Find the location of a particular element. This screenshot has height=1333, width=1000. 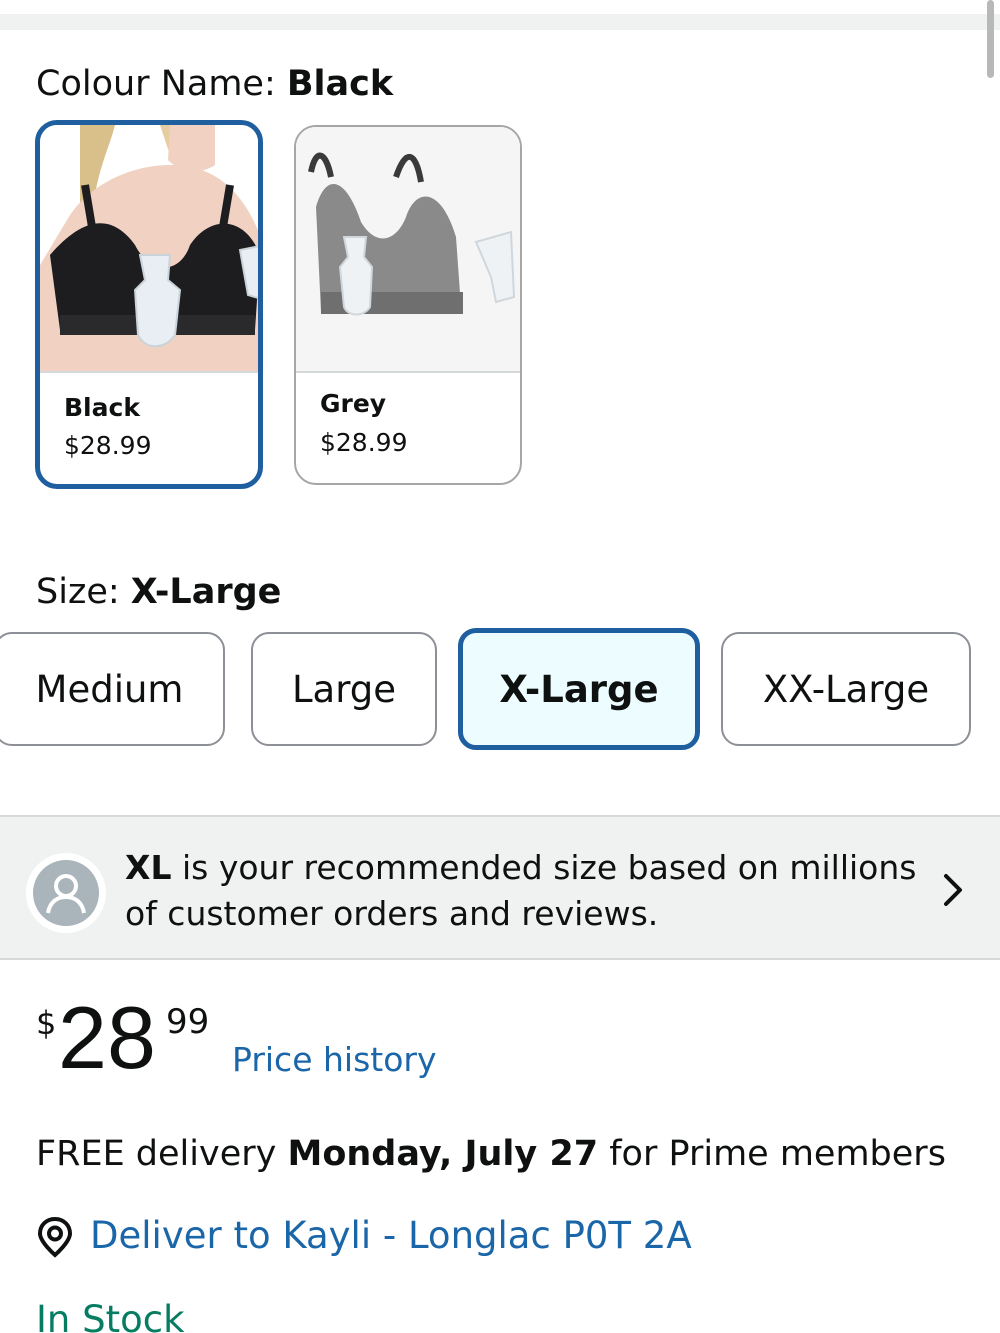

colour-label-prefix: Colour Name: is located at coordinates (161, 84).